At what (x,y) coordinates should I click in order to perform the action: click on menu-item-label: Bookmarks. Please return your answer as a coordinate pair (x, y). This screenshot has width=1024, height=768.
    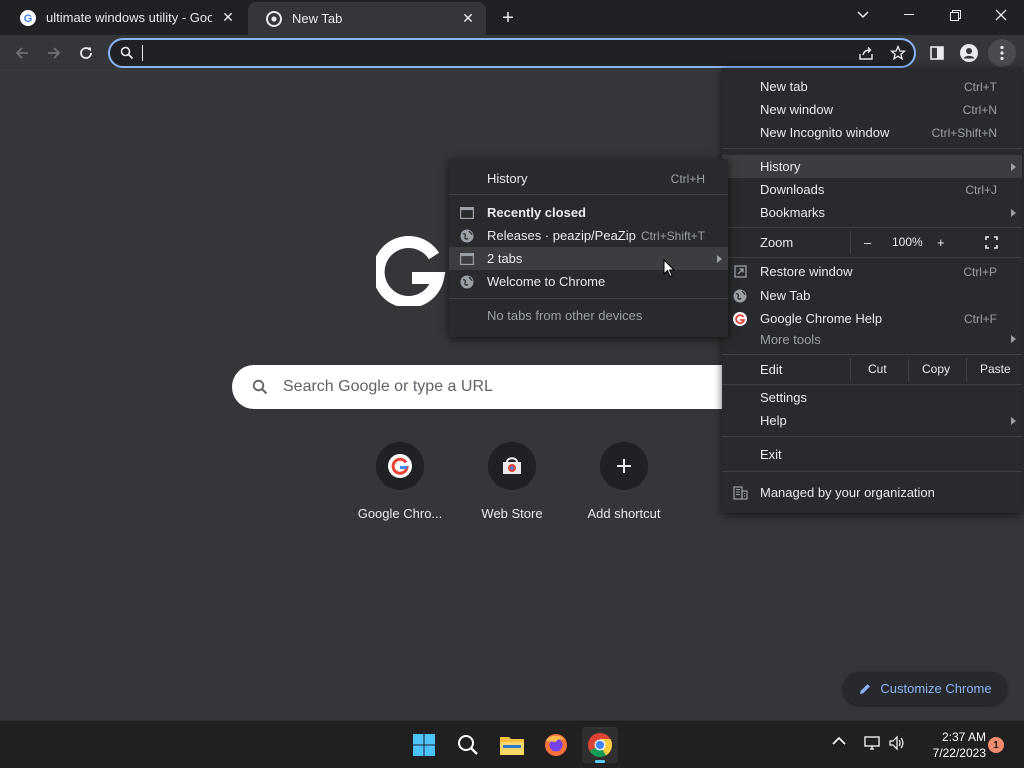
    Looking at the image, I should click on (793, 212).